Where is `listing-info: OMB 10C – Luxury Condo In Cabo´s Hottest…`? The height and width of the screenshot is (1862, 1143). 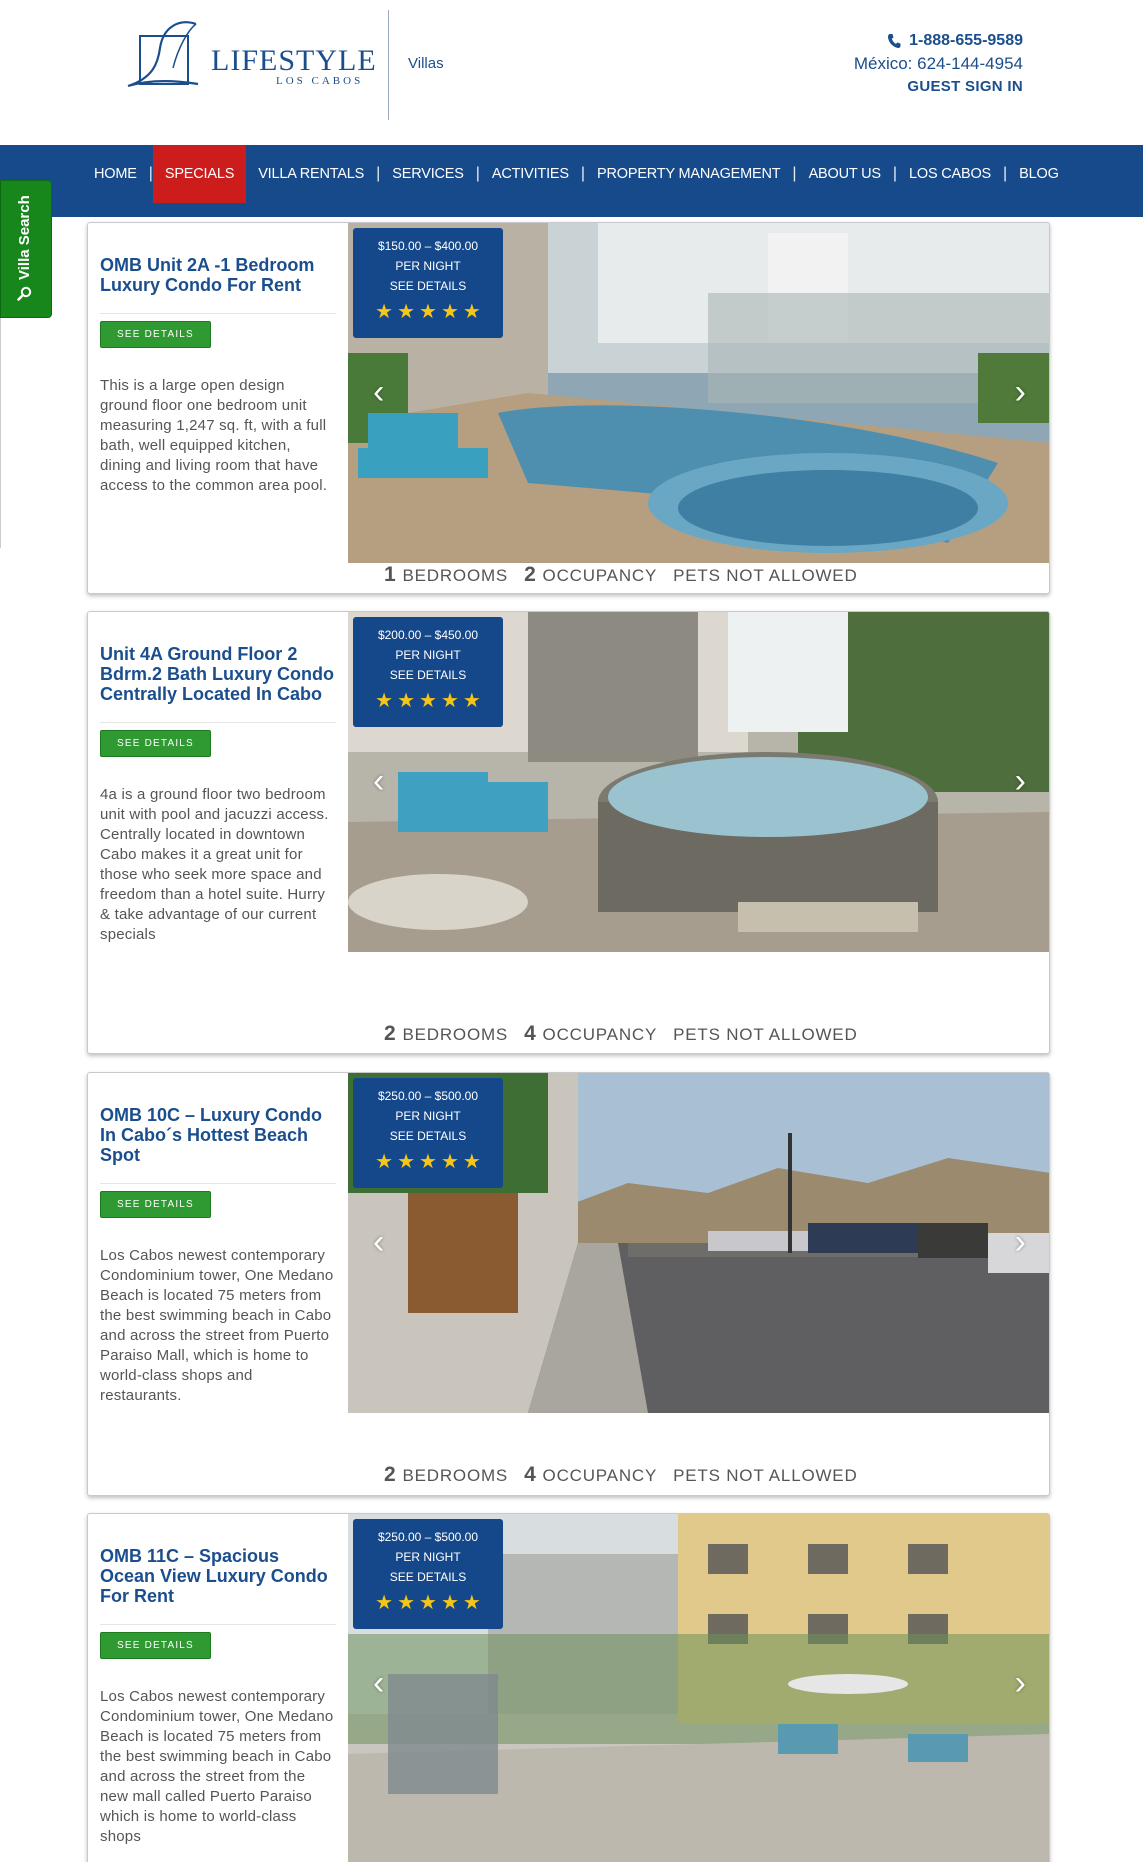
listing-info: OMB 10C – Luxury Condo In Cabo´s Hottest… is located at coordinates (218, 1239).